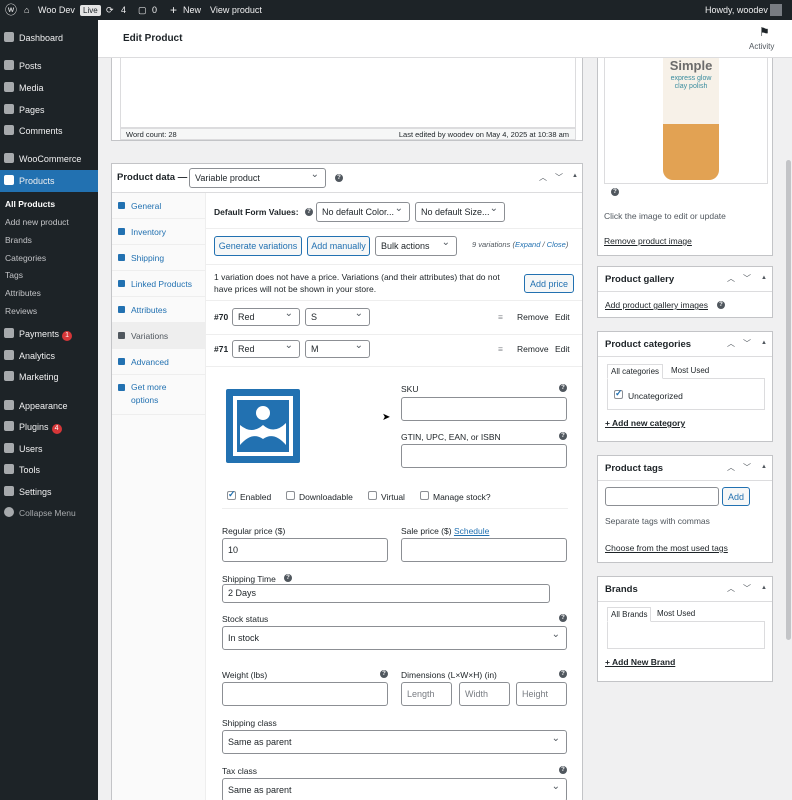 The image size is (792, 800). Describe the element at coordinates (394, 742) in the screenshot. I see `shipping-class-select: Same as parent` at that location.